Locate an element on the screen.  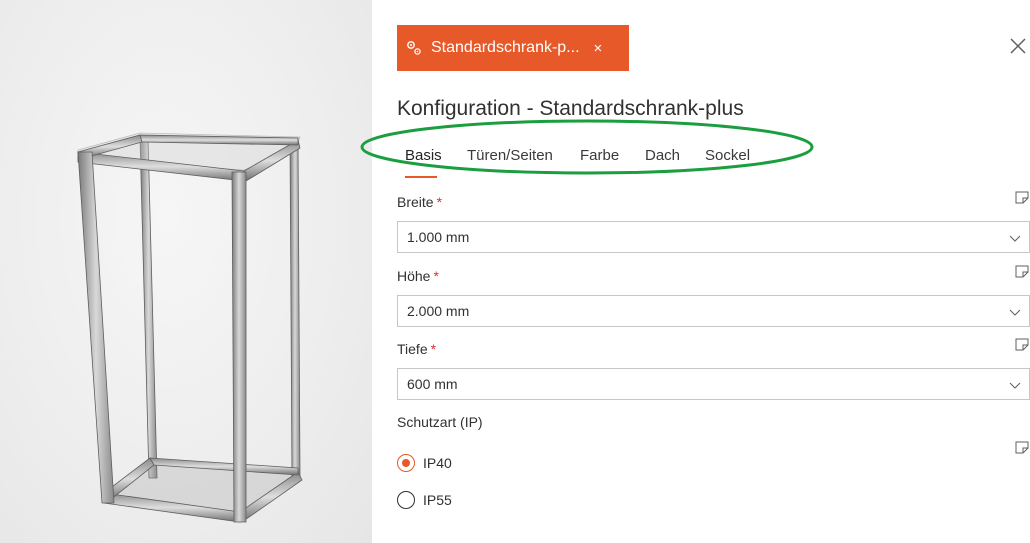
breite-value: 1.000 mm is located at coordinates (438, 237).